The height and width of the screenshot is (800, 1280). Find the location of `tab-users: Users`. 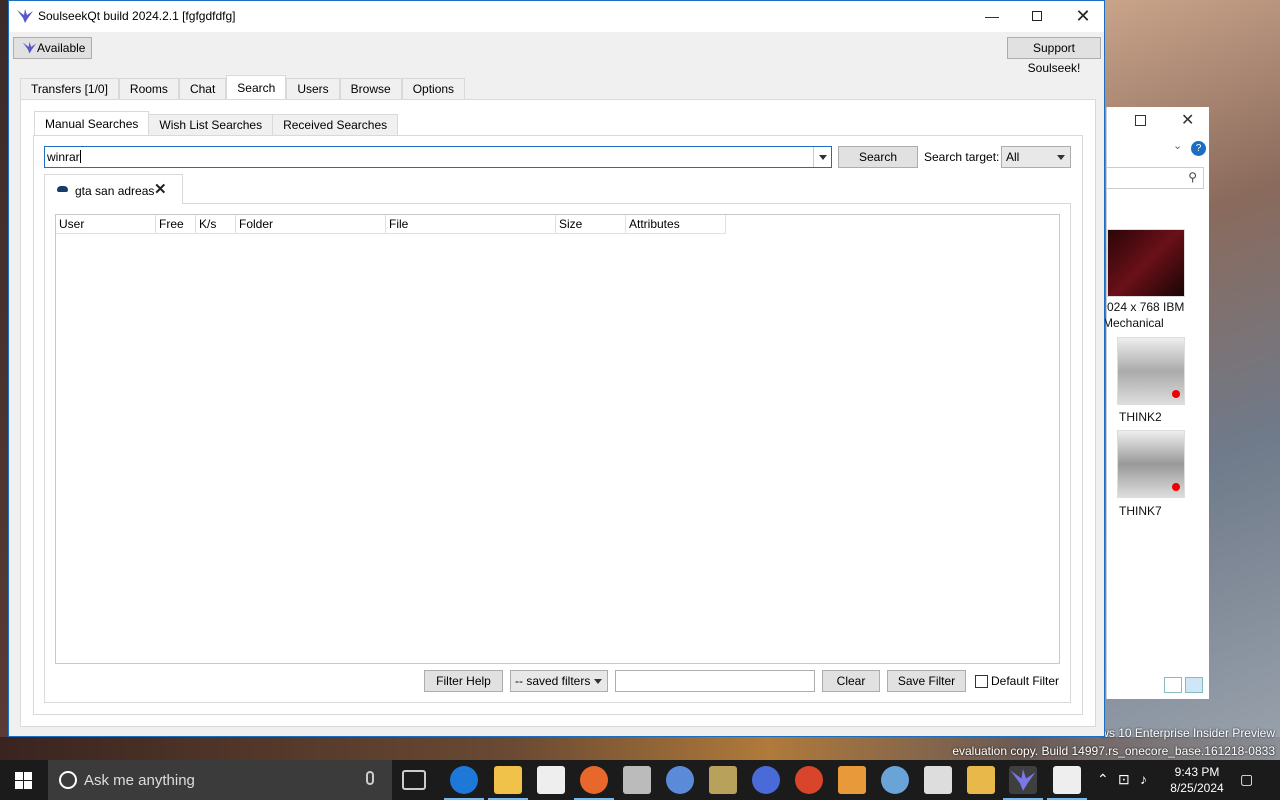

tab-users: Users is located at coordinates (313, 88).